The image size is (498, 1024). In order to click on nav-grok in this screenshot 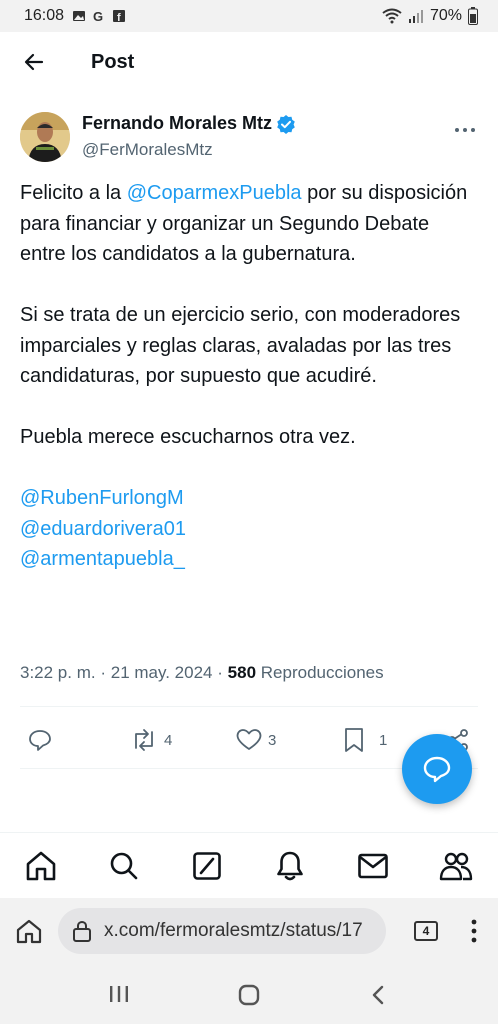, I will do `click(207, 866)`.